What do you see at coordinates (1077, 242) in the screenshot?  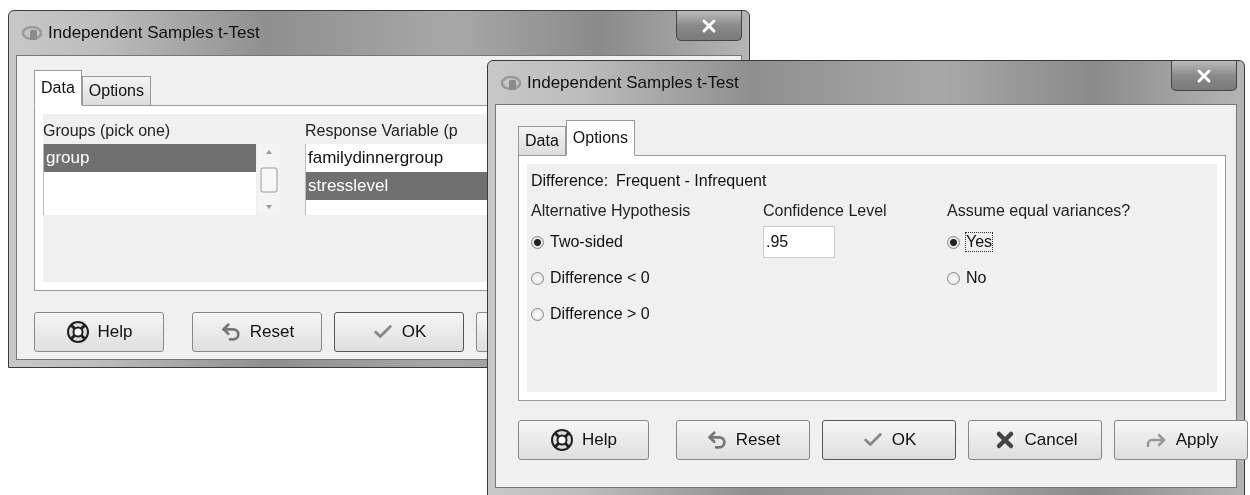 I see `radio-option: Yes` at bounding box center [1077, 242].